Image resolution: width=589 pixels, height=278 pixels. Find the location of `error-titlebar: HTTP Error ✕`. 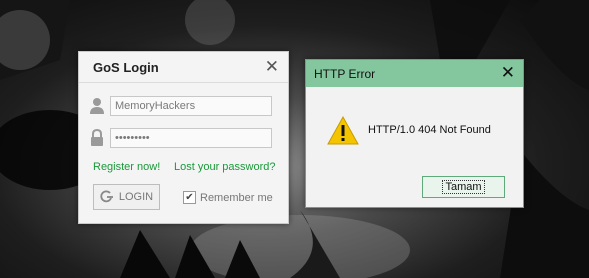

error-titlebar: HTTP Error ✕ is located at coordinates (414, 73).